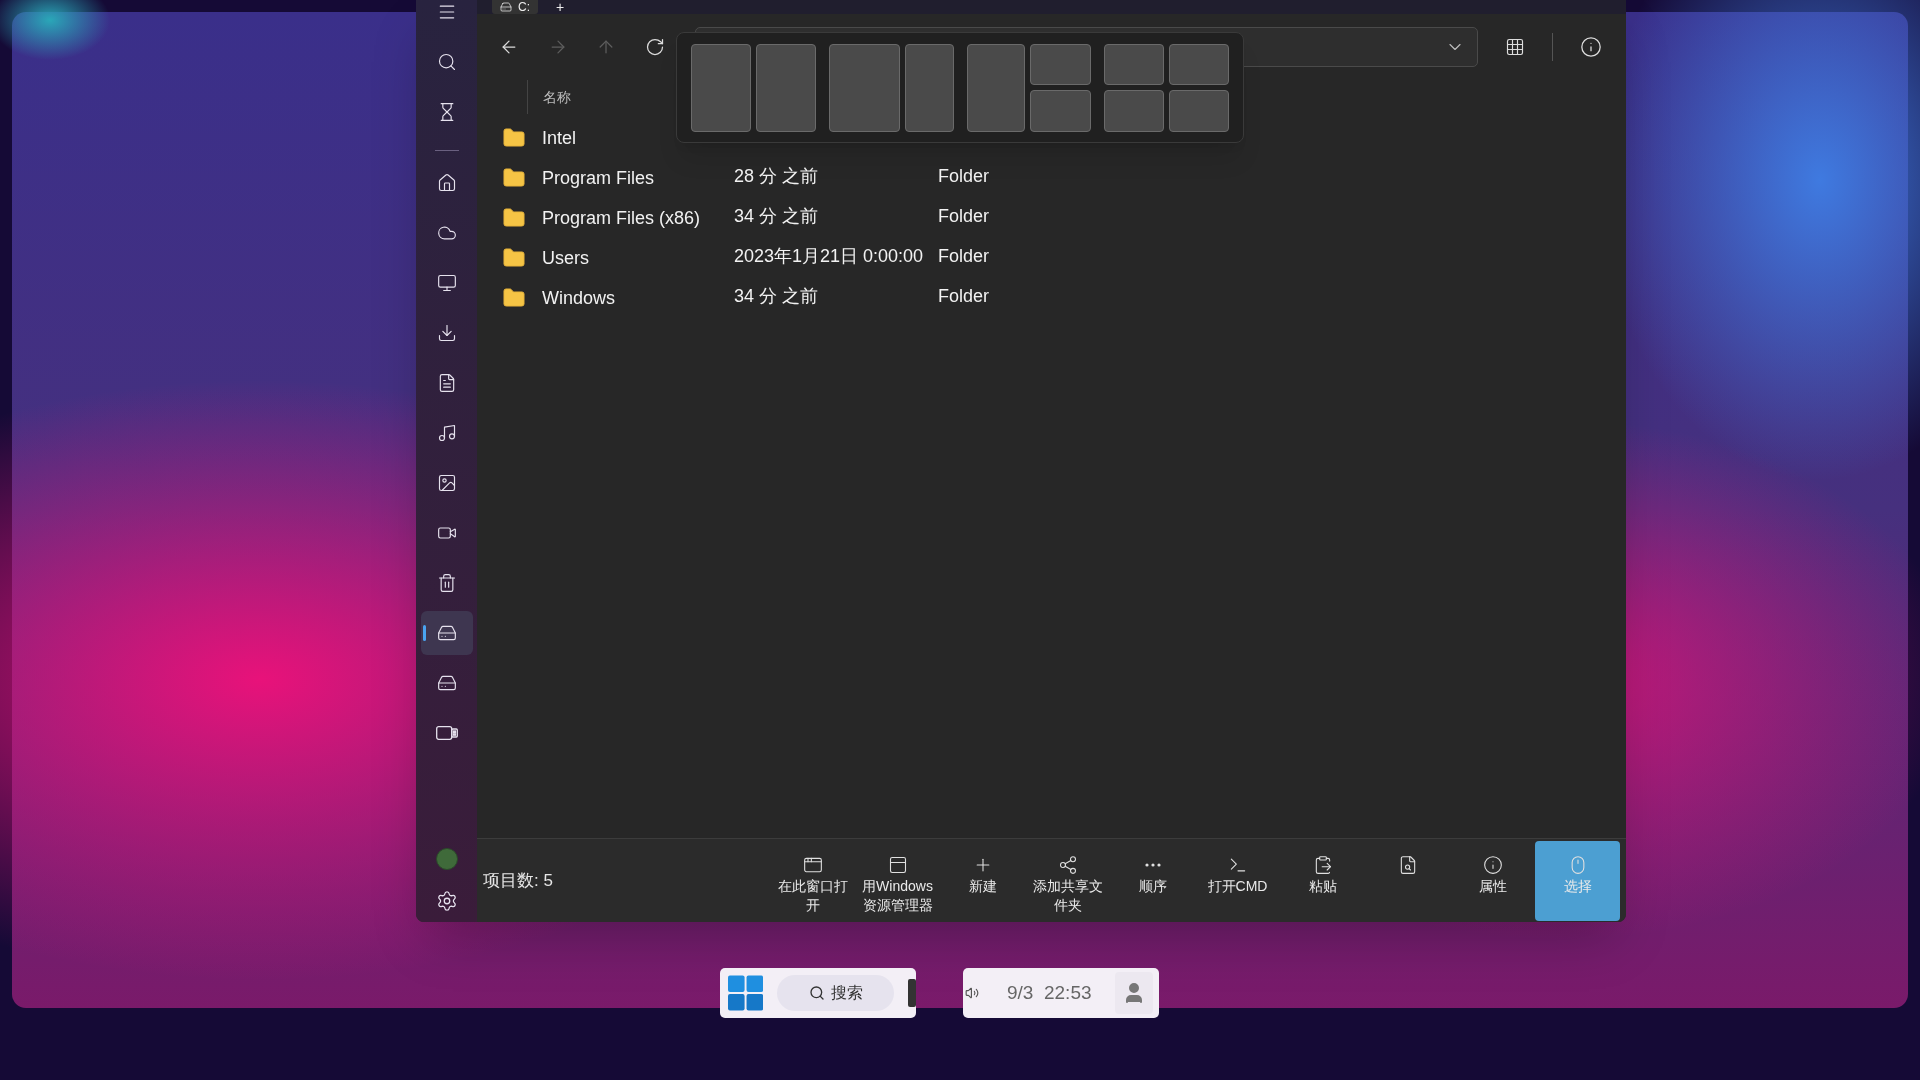 The height and width of the screenshot is (1080, 1920). What do you see at coordinates (566, 258) in the screenshot?
I see `file-name: Users` at bounding box center [566, 258].